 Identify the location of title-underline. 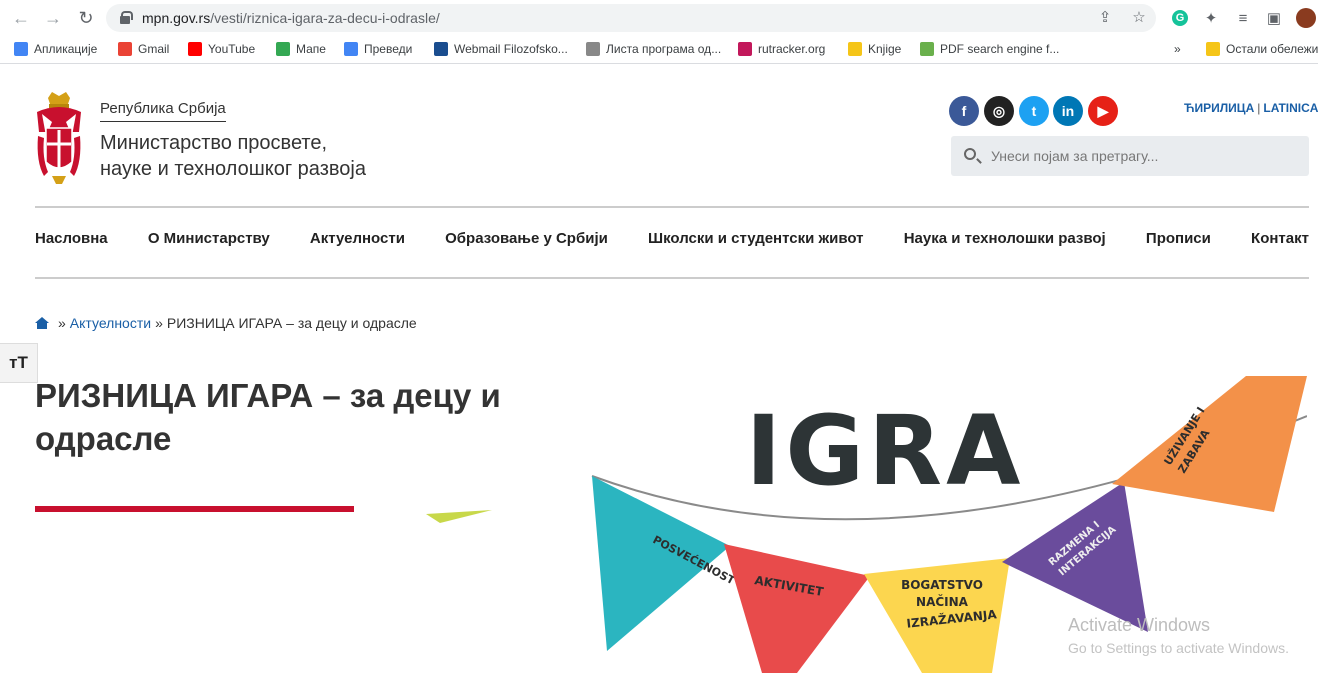
(194, 509).